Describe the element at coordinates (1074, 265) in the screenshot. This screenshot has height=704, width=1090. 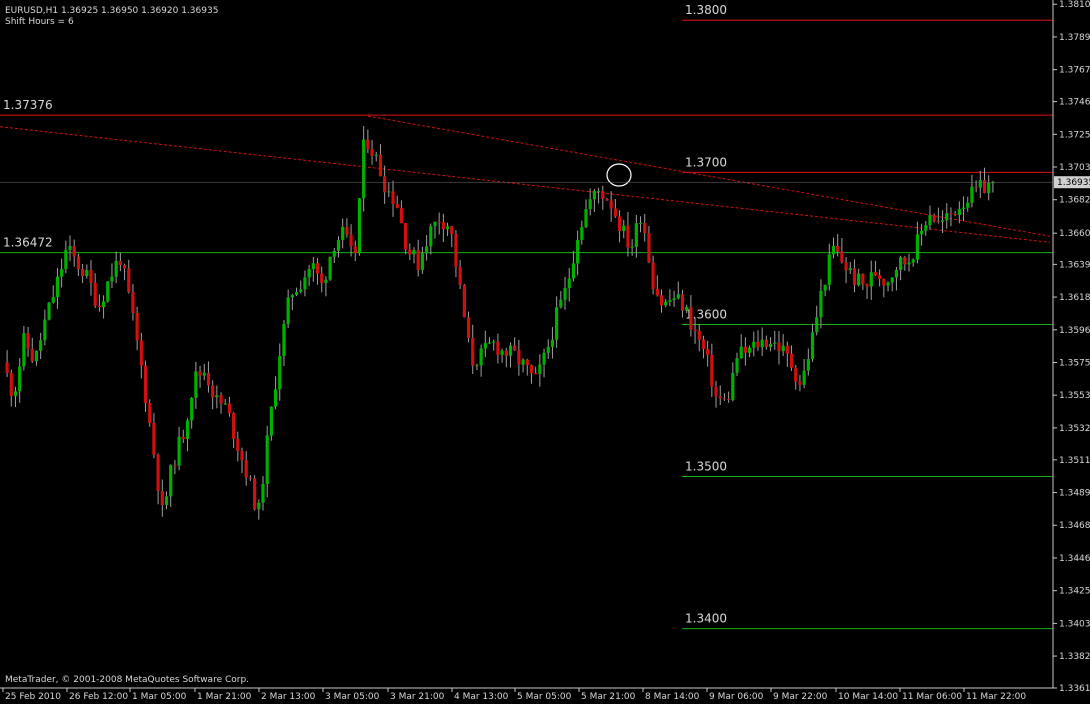
I see `y-tick-label: 1.36395` at that location.